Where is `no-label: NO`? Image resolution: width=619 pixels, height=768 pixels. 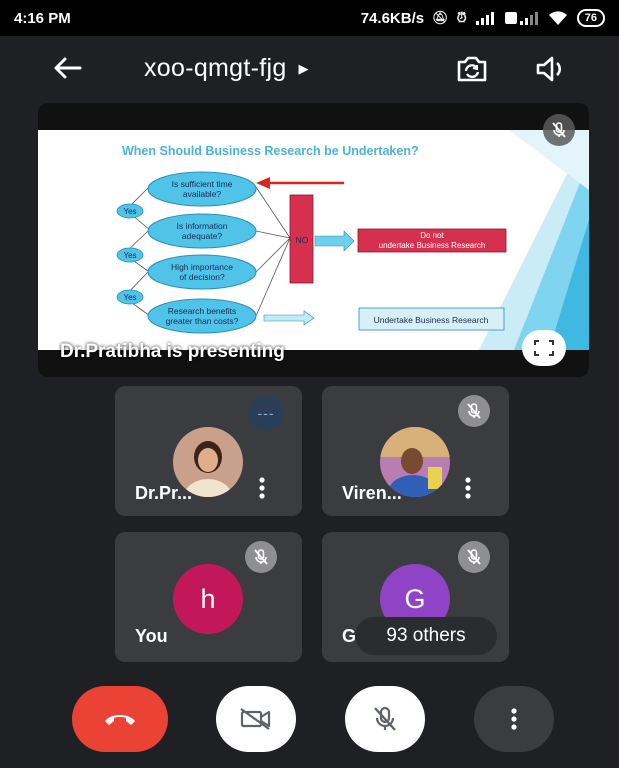 no-label: NO is located at coordinates (302, 240).